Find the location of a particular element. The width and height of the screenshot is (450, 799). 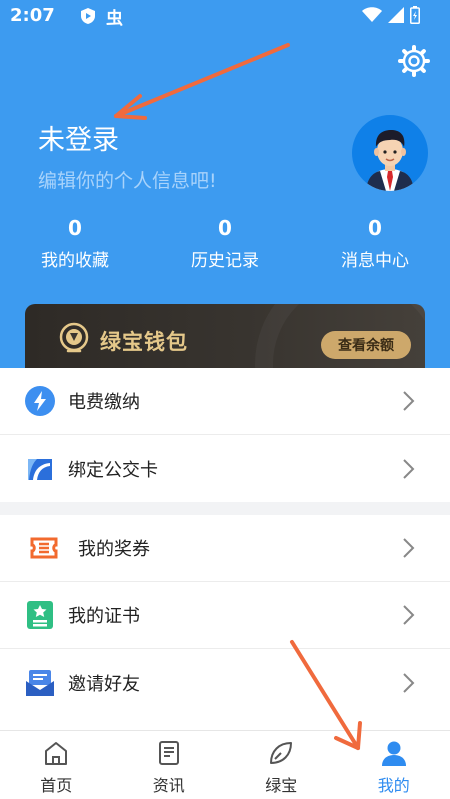

settings-gear-icon is located at coordinates (414, 61).